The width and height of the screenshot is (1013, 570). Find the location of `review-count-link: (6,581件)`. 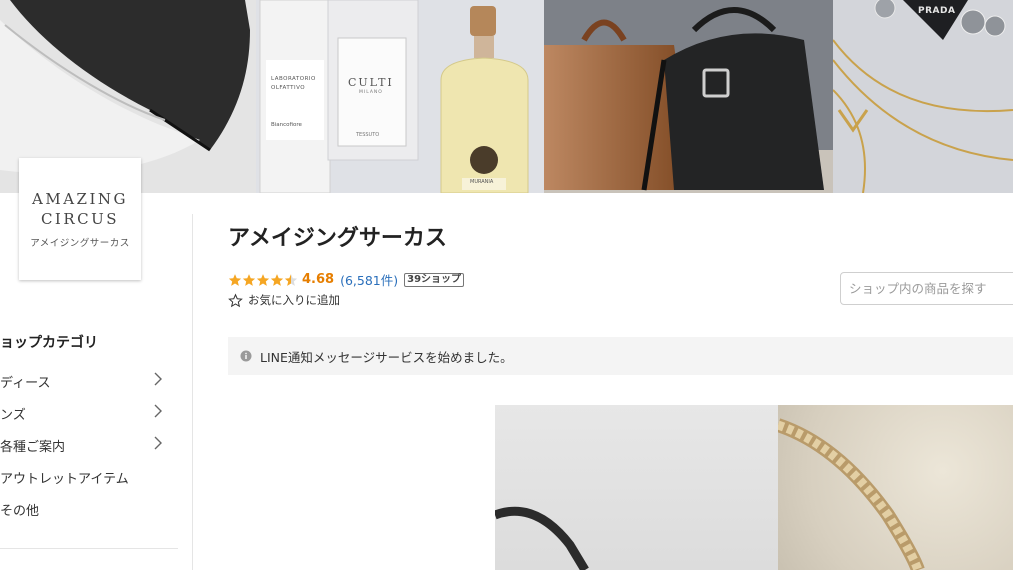

review-count-link: (6,581件) is located at coordinates (369, 279).